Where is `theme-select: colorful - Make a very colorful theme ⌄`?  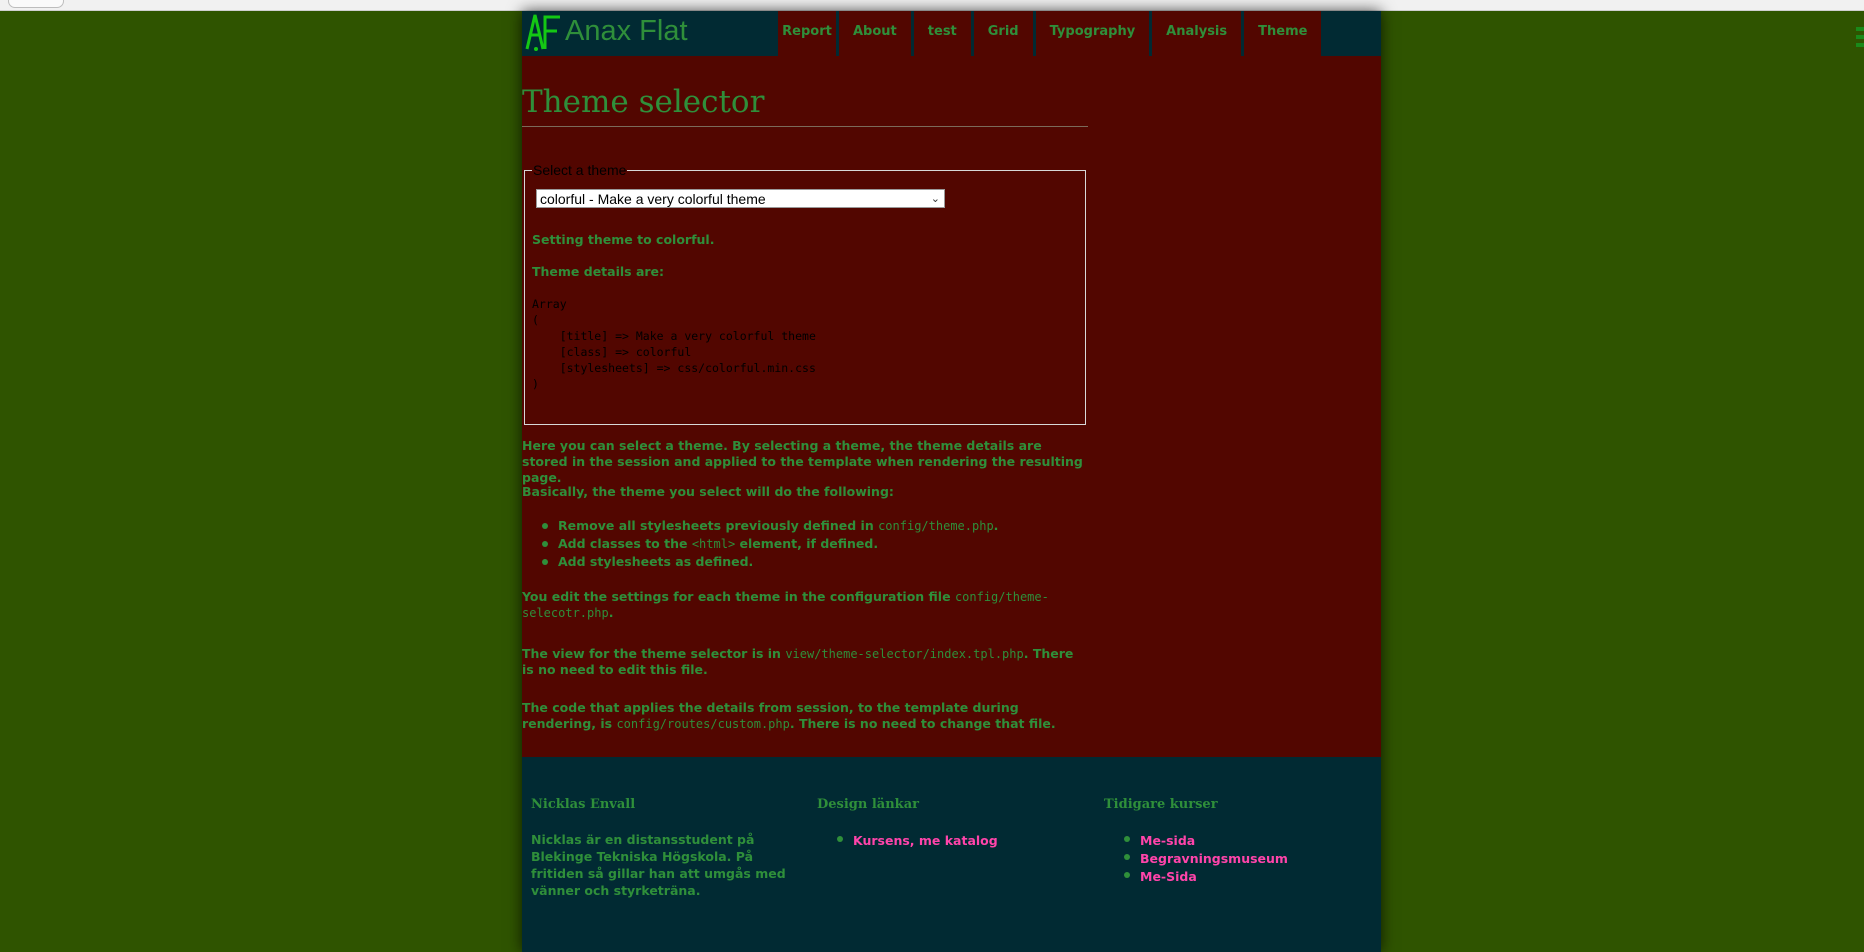
theme-select: colorful - Make a very colorful theme ⌄ is located at coordinates (740, 198).